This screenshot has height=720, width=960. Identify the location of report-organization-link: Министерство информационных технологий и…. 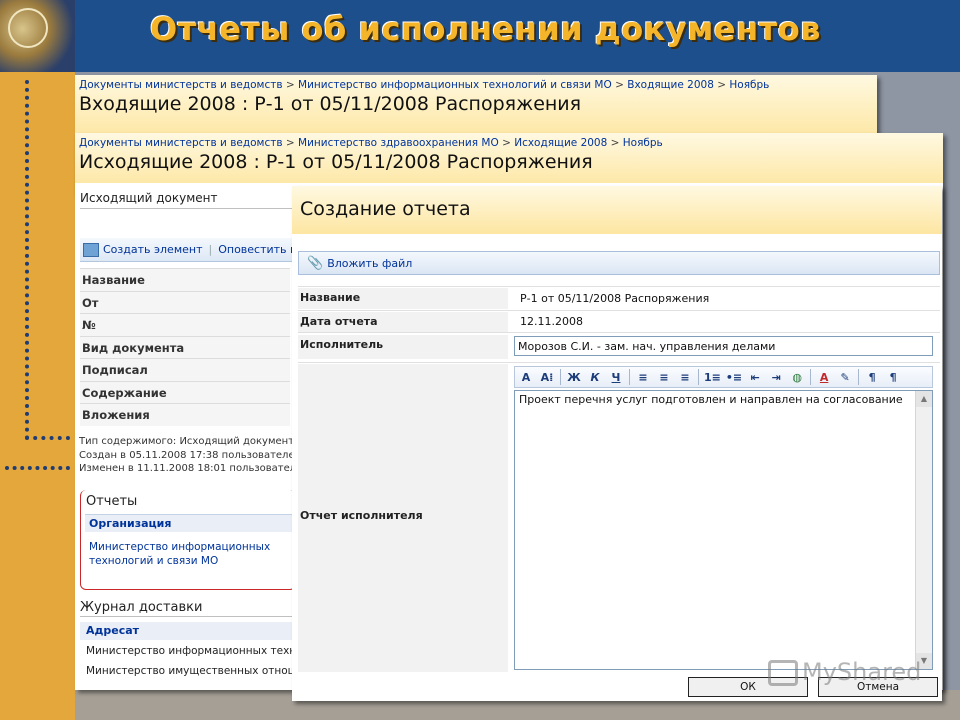
(189, 554).